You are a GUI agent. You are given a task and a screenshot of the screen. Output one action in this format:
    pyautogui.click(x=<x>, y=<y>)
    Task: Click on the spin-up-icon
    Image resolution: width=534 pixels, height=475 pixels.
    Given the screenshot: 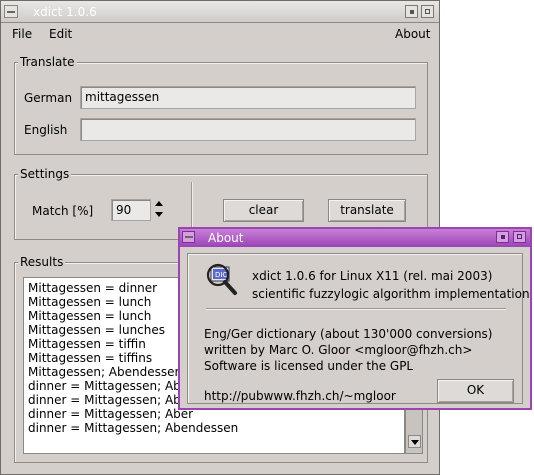 What is the action you would take?
    pyautogui.click(x=159, y=203)
    